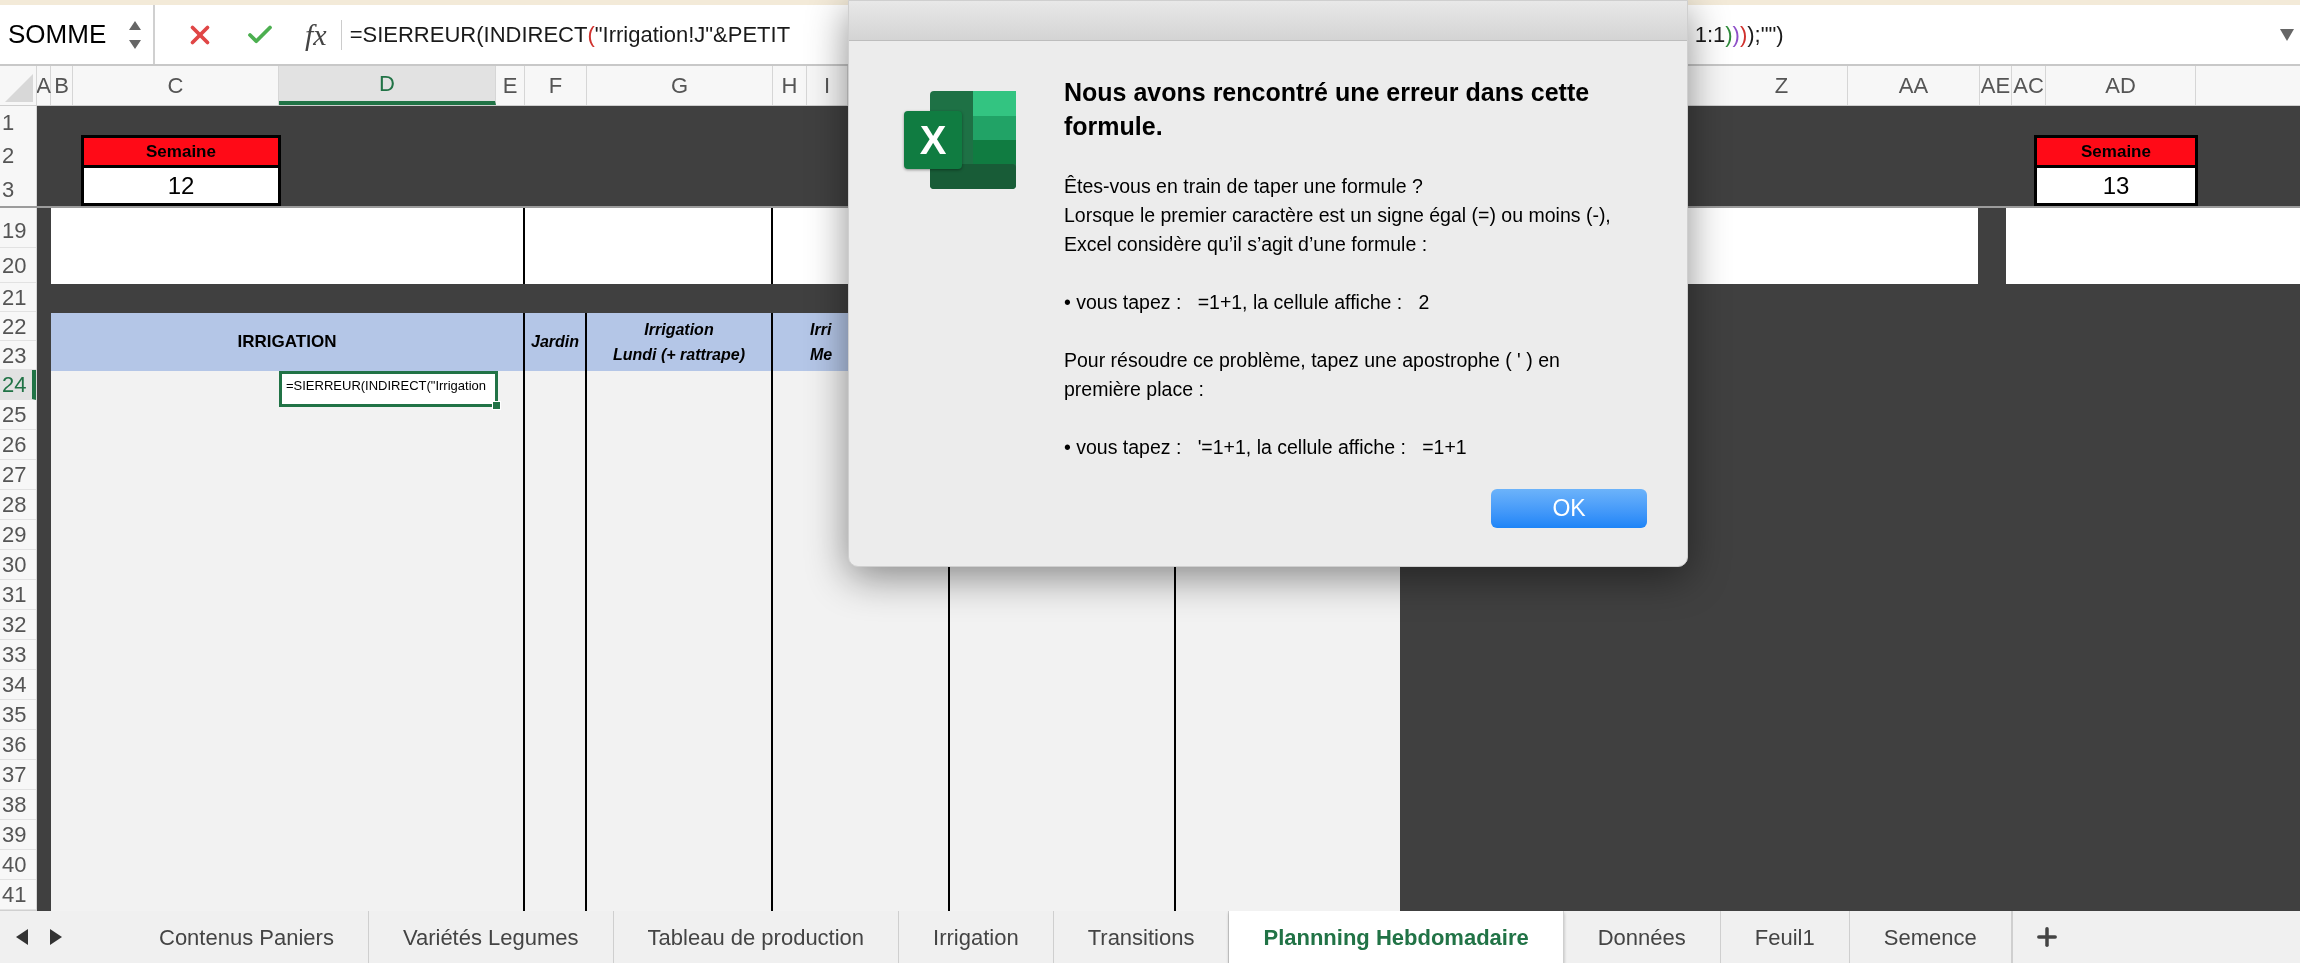 The image size is (2300, 963). What do you see at coordinates (1765, 35) in the screenshot?
I see `formula-text: );"")` at bounding box center [1765, 35].